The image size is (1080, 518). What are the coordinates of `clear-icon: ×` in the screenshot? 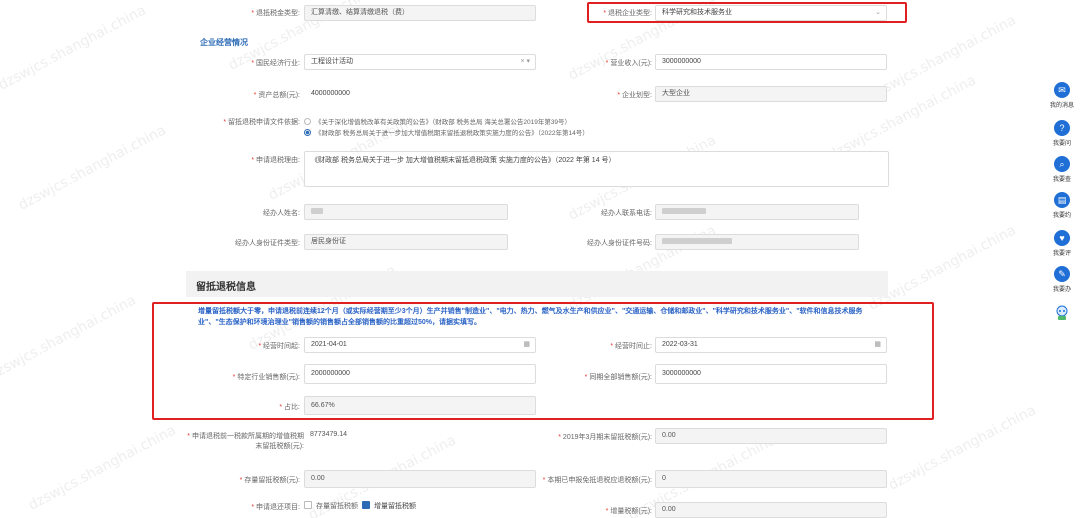 It's located at (522, 61).